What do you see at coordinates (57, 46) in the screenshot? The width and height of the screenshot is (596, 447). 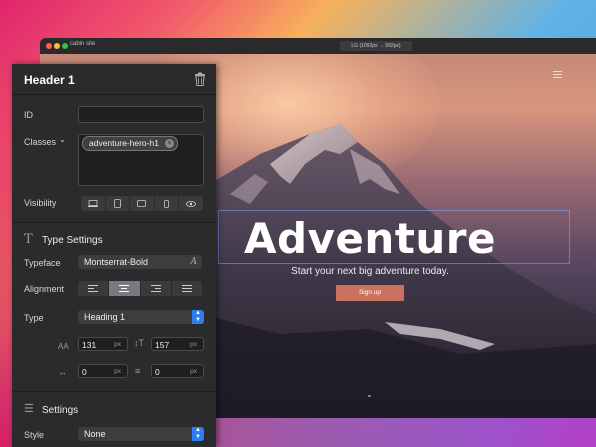 I see `minimize-window-button` at bounding box center [57, 46].